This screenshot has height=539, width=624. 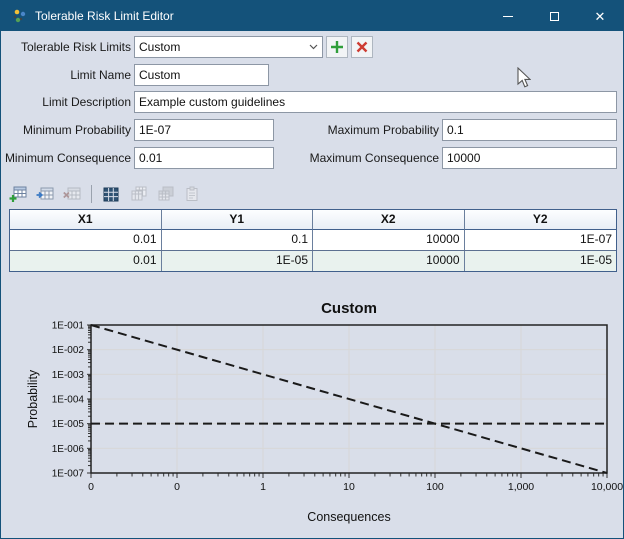 What do you see at coordinates (435, 487) in the screenshot?
I see `svg-text: 100` at bounding box center [435, 487].